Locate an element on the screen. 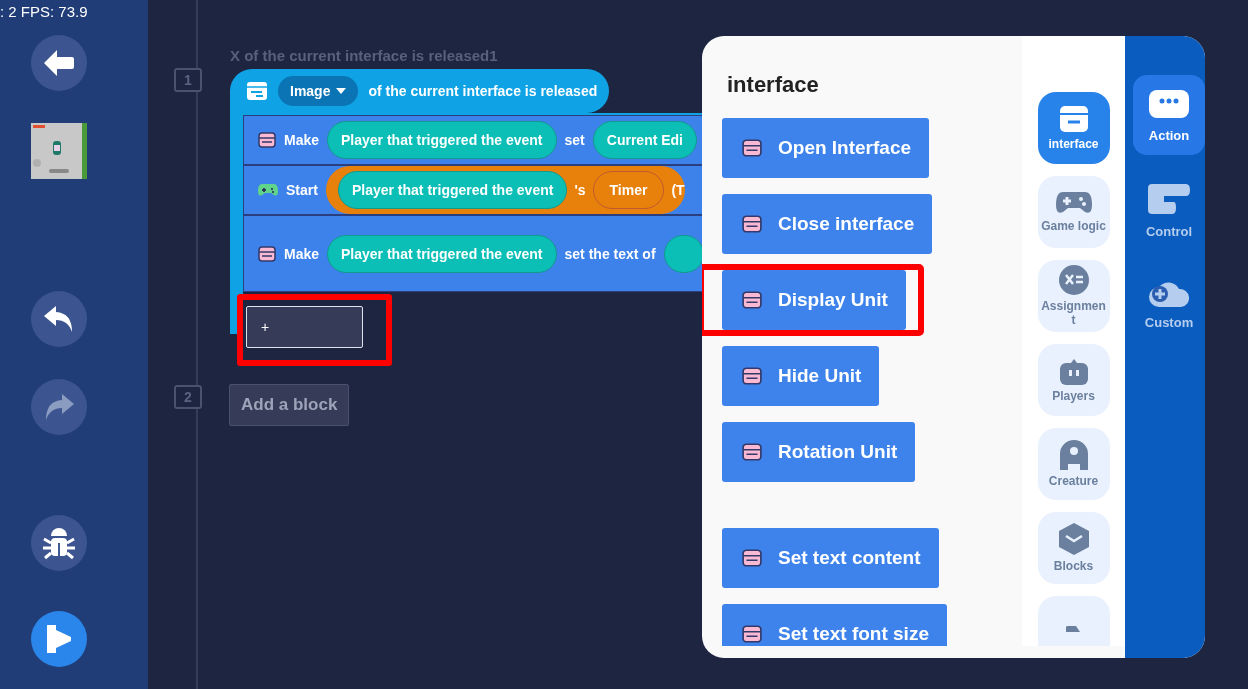 The height and width of the screenshot is (689, 1248). category-group-tab: Control is located at coordinates (1169, 210).